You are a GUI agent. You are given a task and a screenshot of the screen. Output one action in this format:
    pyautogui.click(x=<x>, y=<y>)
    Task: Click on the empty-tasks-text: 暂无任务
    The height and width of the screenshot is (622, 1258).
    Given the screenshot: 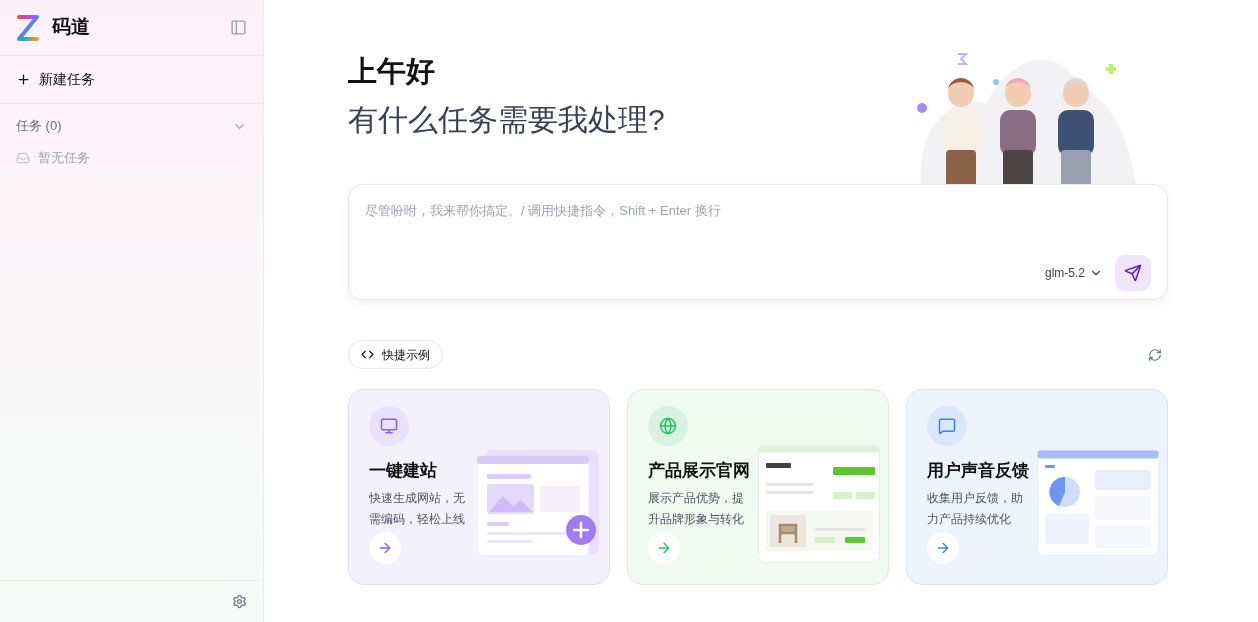 What is the action you would take?
    pyautogui.click(x=64, y=158)
    